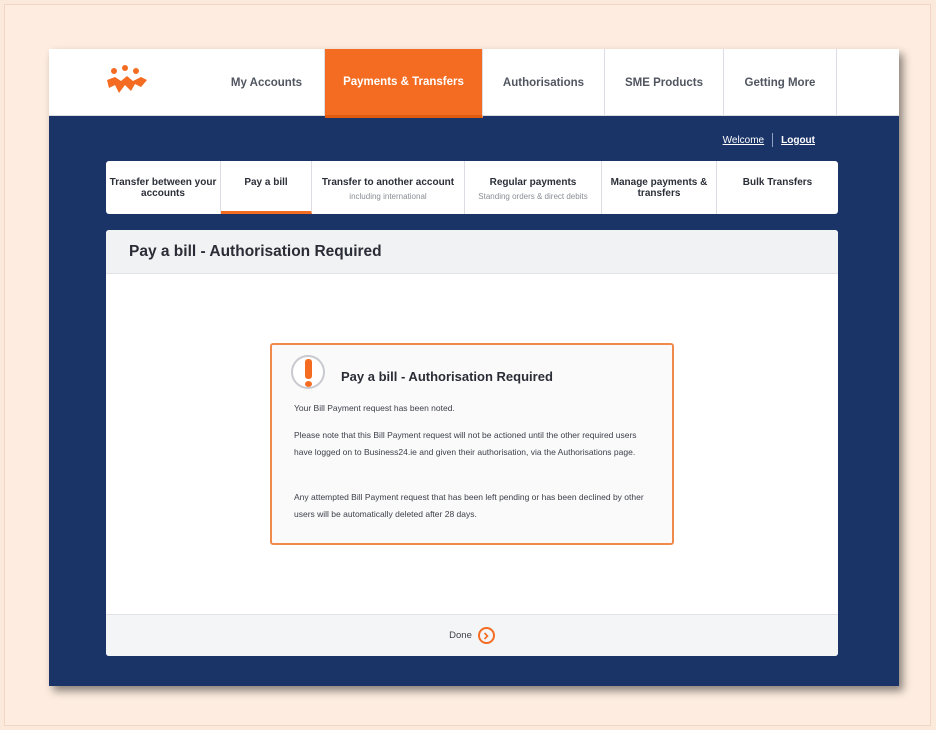 The height and width of the screenshot is (730, 936). I want to click on nav-payments-transfers: Payments & Transfers, so click(404, 83).